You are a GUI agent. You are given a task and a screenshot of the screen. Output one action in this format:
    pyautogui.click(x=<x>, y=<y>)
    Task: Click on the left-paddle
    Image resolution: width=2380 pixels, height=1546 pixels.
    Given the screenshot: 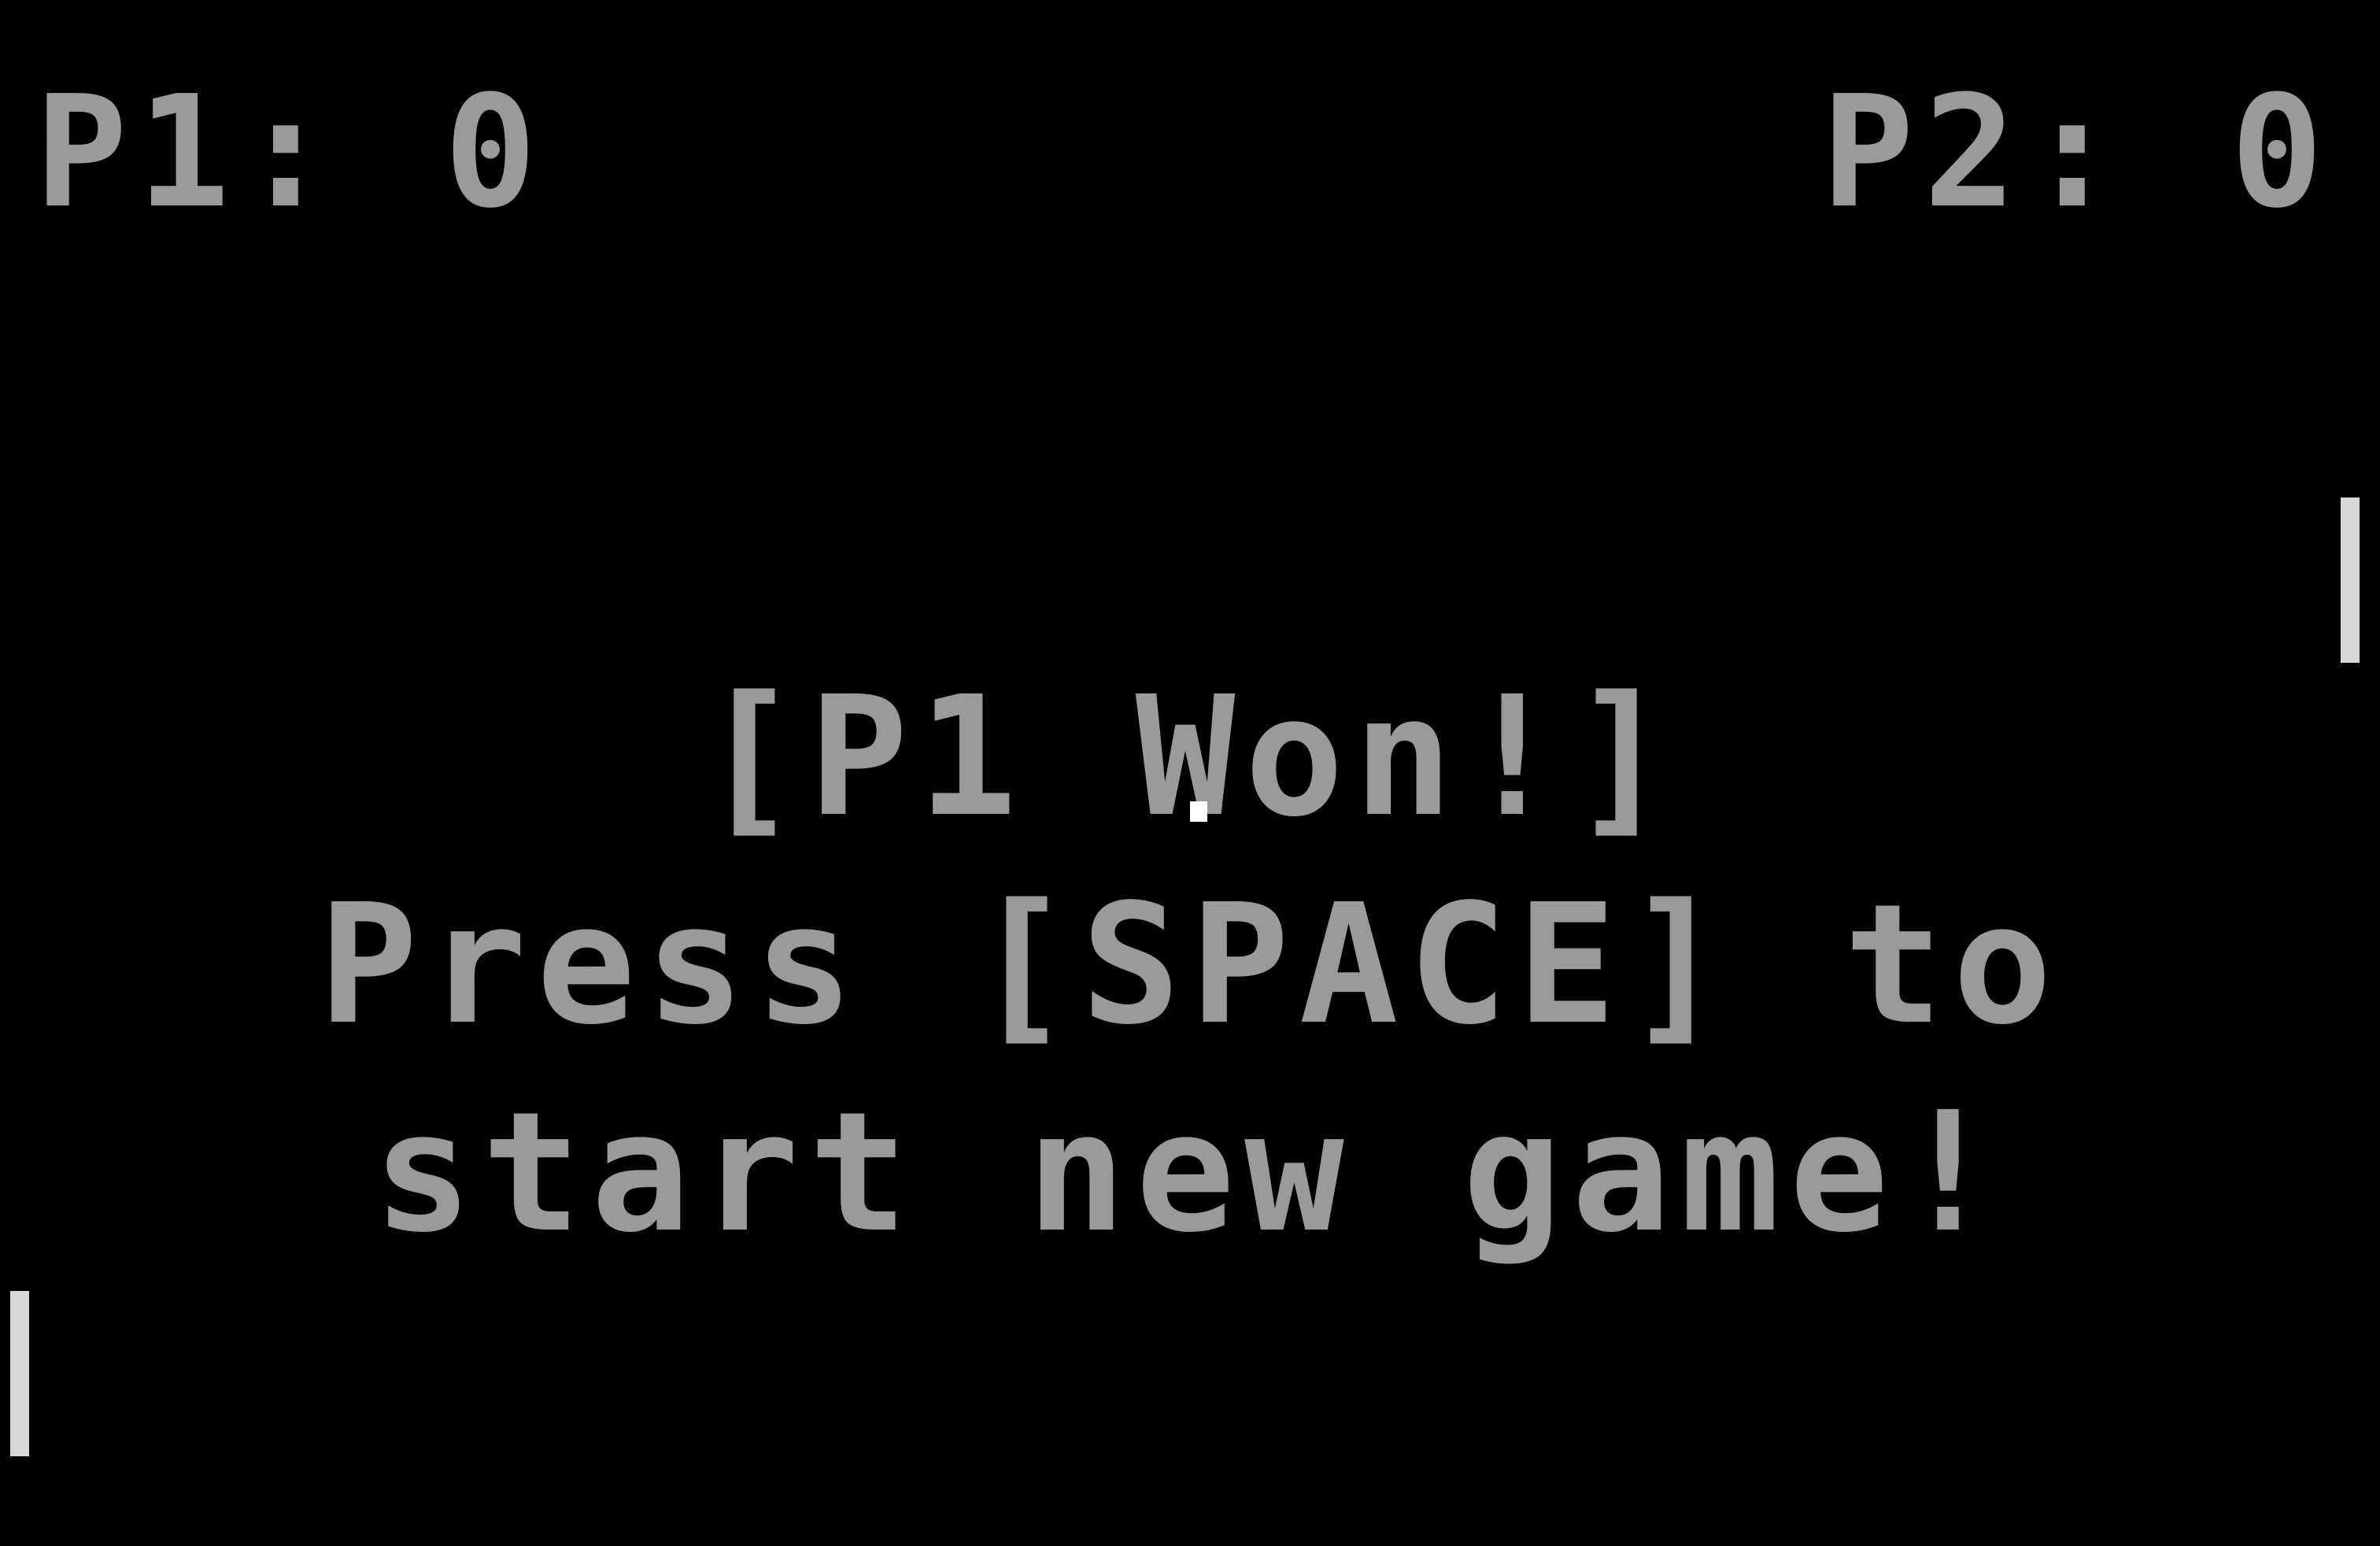 What is the action you would take?
    pyautogui.click(x=19, y=1373)
    